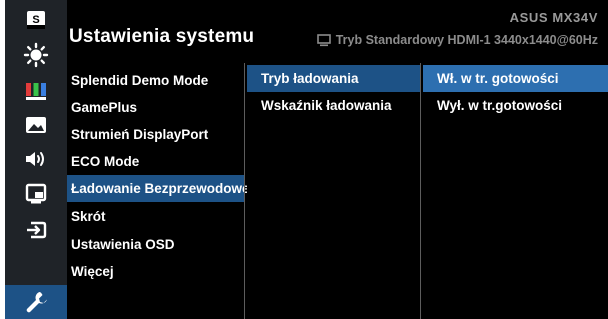 This screenshot has width=608, height=319. I want to click on monitor-icon, so click(323, 40).